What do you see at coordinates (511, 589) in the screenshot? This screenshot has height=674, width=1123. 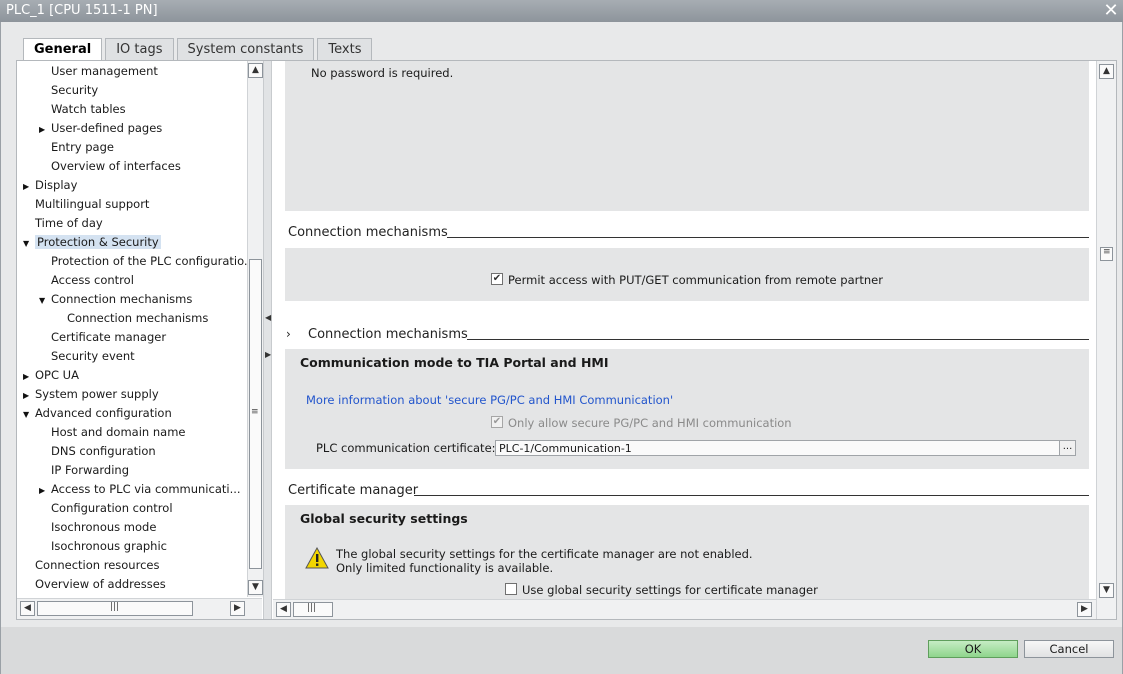 I see `use-global-checkbox` at bounding box center [511, 589].